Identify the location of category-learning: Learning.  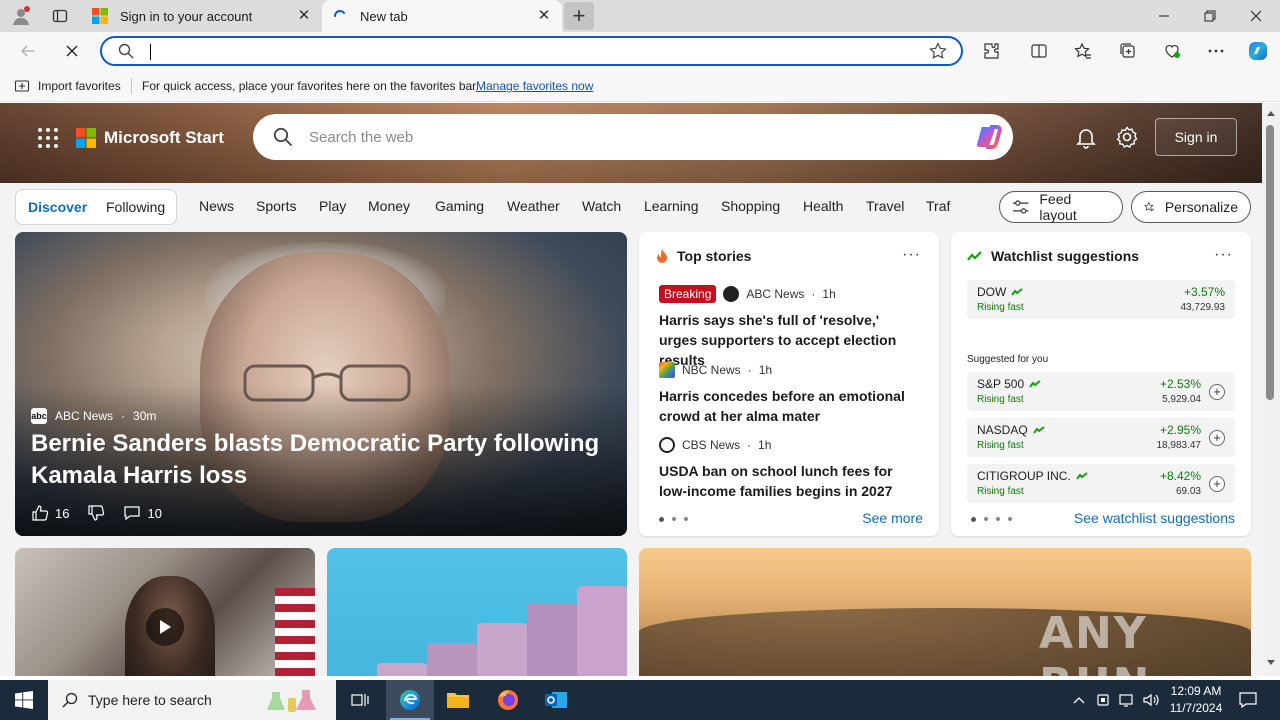
(671, 206).